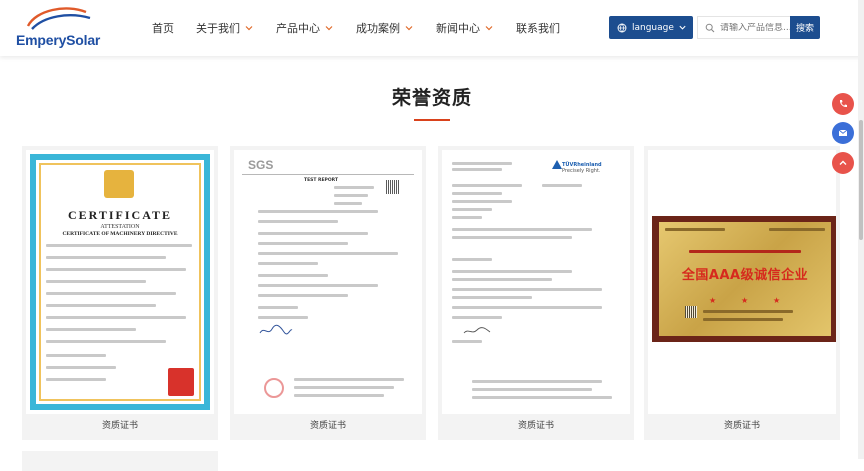  What do you see at coordinates (218, 28) in the screenshot?
I see `nav-item-label: 关于我们` at bounding box center [218, 28].